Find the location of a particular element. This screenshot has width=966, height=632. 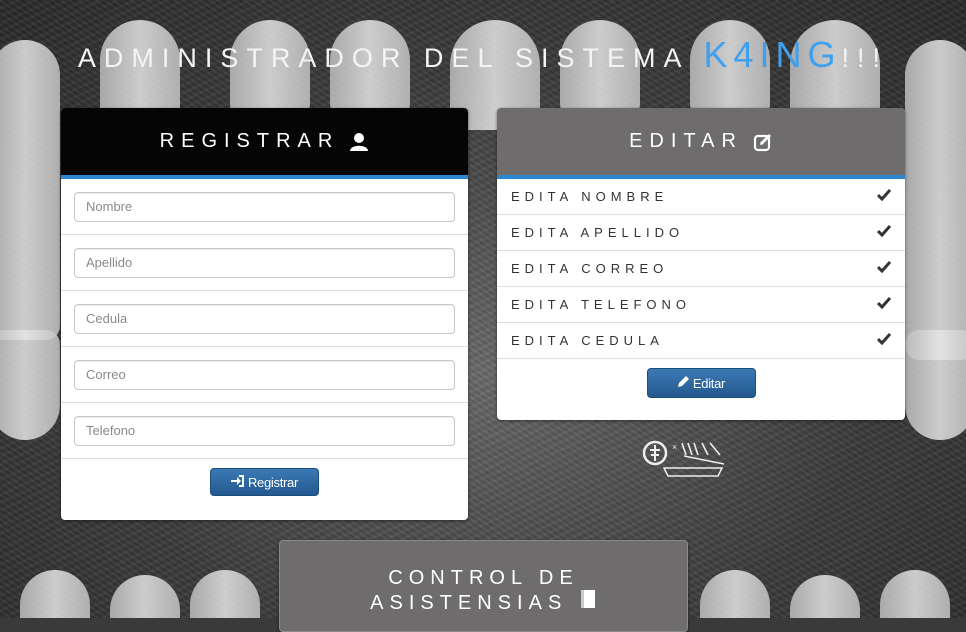

edit-item-cedula: EDITA CEDULA is located at coordinates (701, 341).